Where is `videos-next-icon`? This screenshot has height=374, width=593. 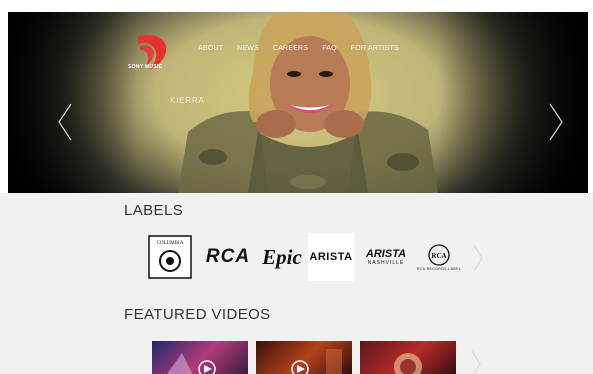
videos-next-icon is located at coordinates (476, 361).